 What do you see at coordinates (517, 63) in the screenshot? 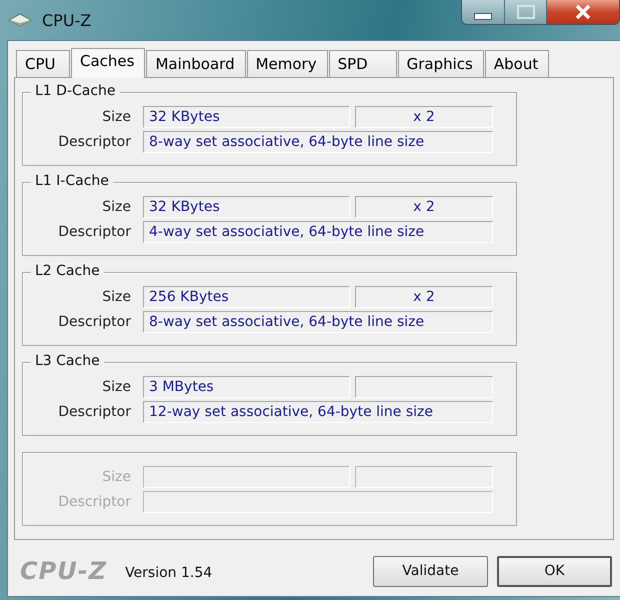
I see `tab: About` at bounding box center [517, 63].